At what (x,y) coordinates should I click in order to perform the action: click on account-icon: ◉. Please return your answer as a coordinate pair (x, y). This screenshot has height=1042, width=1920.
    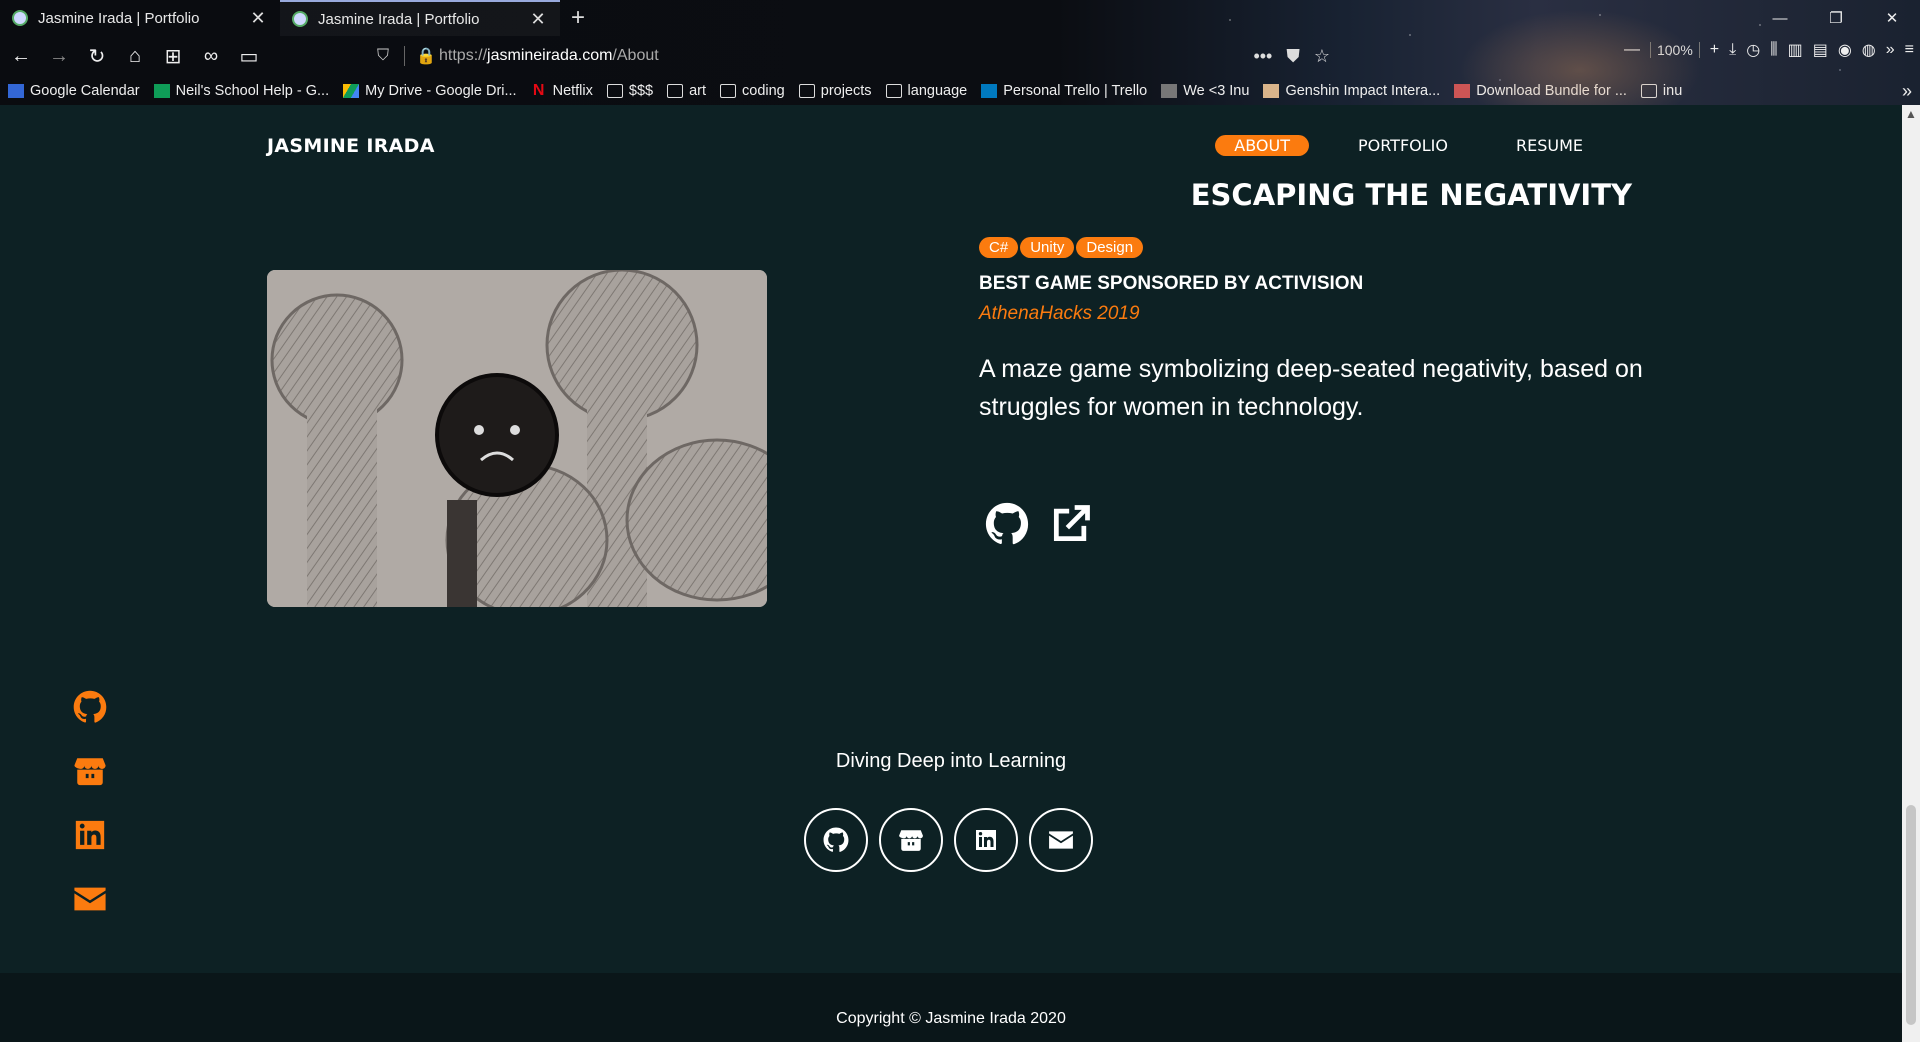
    Looking at the image, I should click on (1845, 50).